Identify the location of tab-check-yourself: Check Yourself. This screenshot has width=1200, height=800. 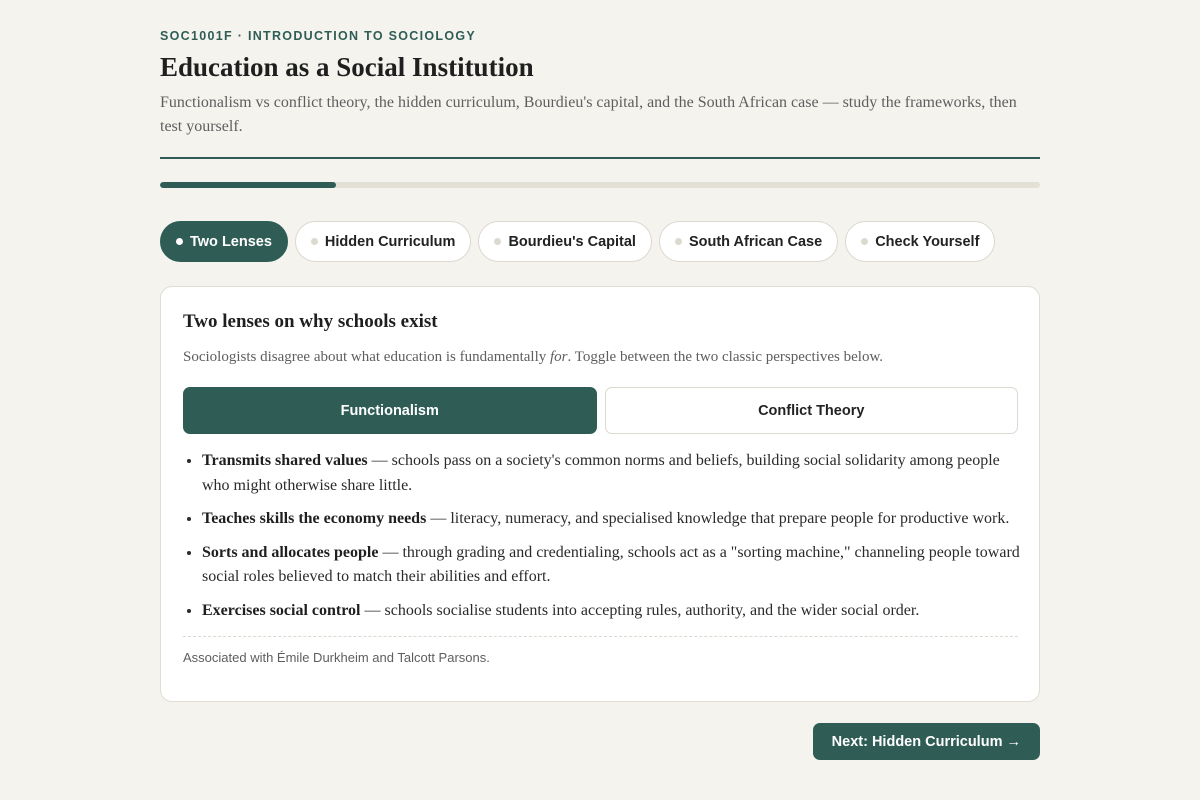
(920, 241).